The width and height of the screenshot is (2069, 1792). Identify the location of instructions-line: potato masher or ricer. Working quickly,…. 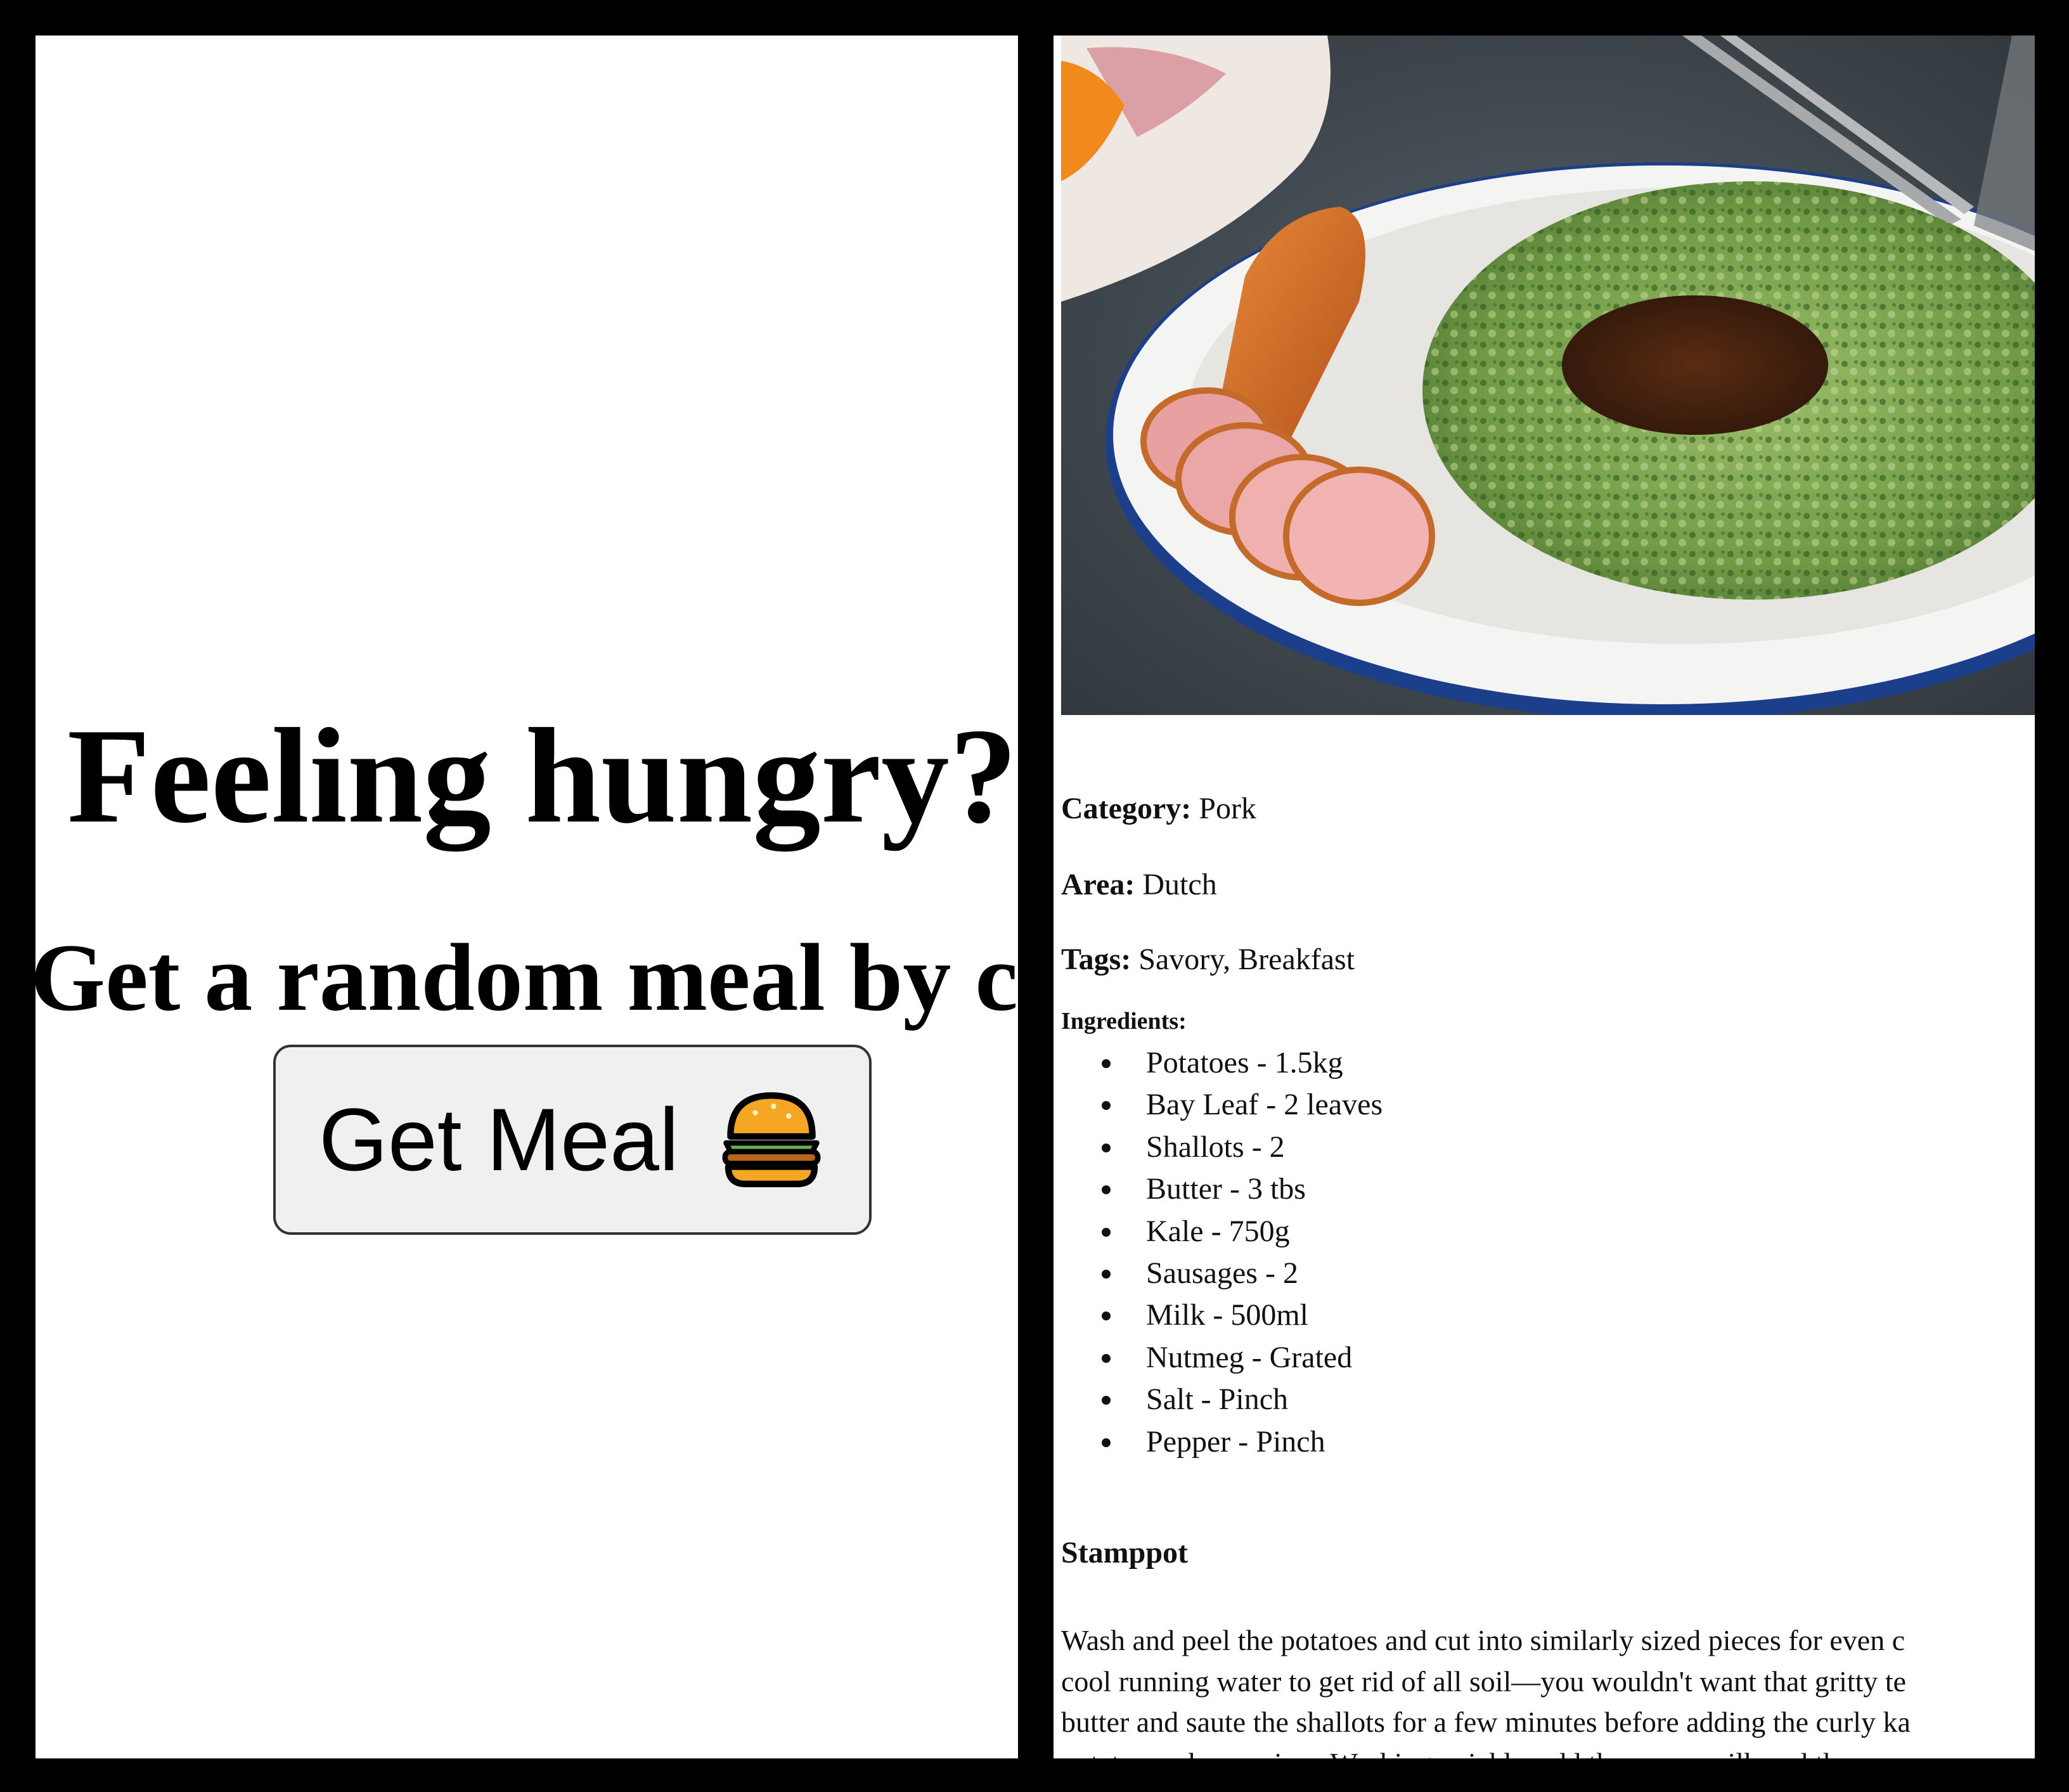
(1548, 1751).